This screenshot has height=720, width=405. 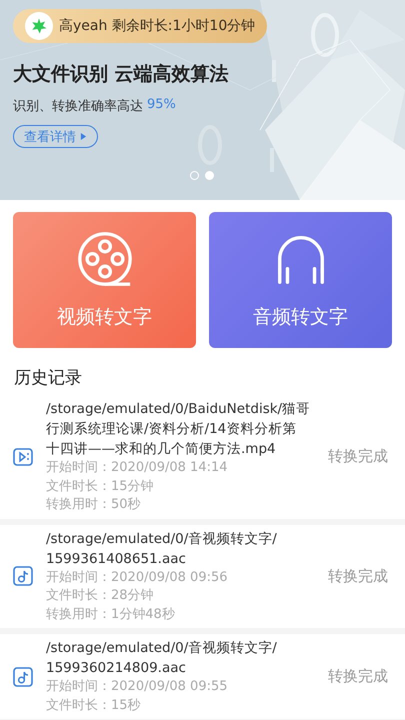 What do you see at coordinates (100, 487) in the screenshot?
I see `file-detail: 文件时长：15分钟` at bounding box center [100, 487].